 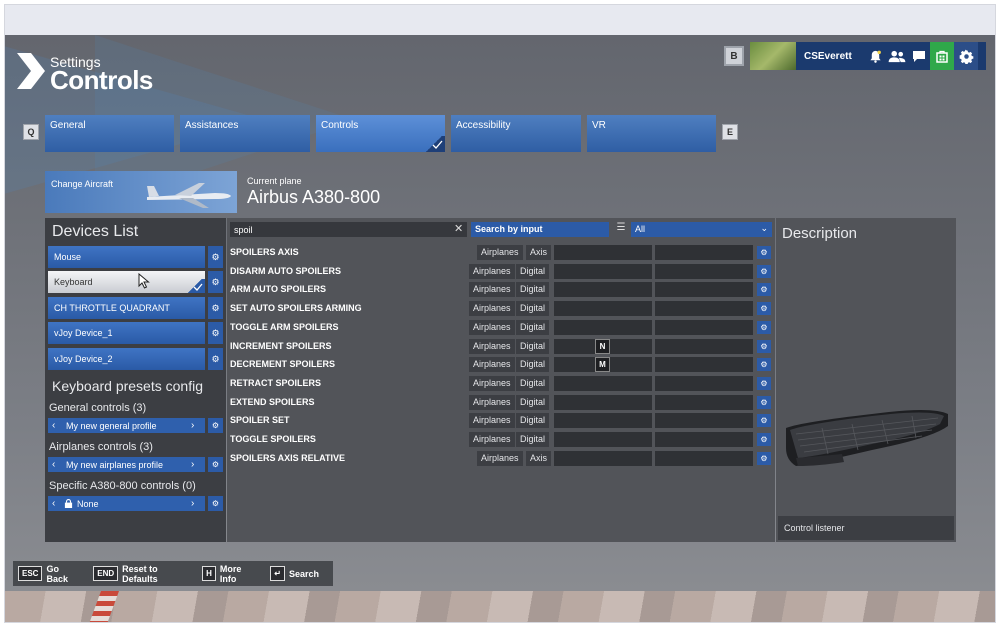 I want to click on device-item-vjoy-1: vJoy Device_1, so click(x=126, y=333).